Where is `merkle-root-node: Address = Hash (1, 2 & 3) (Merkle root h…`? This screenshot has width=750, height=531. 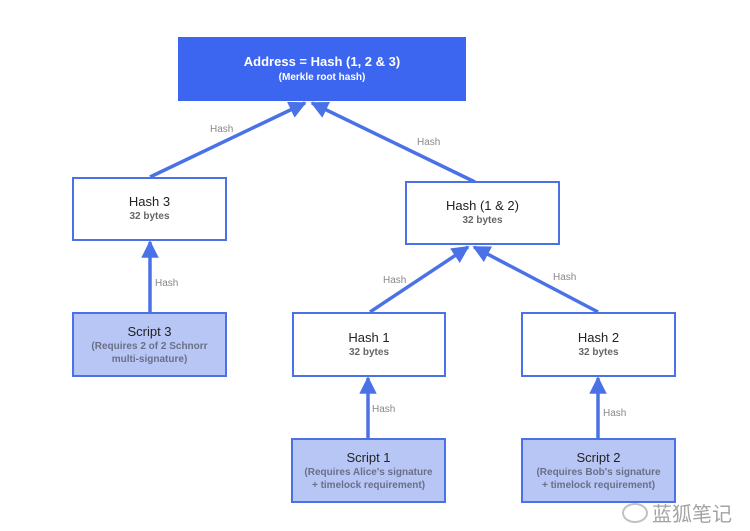
merkle-root-node: Address = Hash (1, 2 & 3) (Merkle root h… is located at coordinates (322, 69).